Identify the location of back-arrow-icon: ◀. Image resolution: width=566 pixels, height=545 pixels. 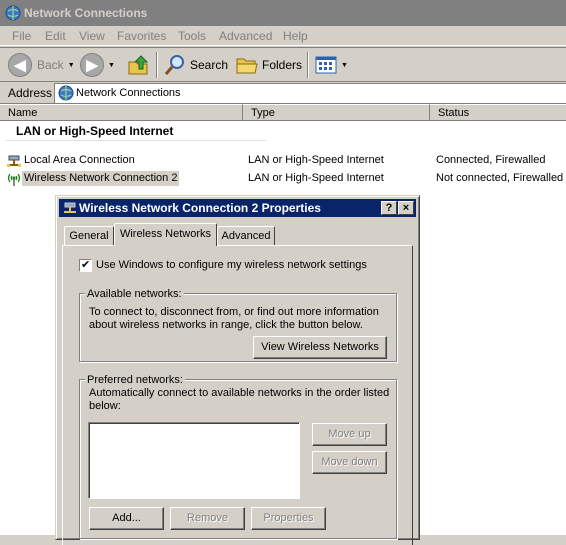
(20, 65).